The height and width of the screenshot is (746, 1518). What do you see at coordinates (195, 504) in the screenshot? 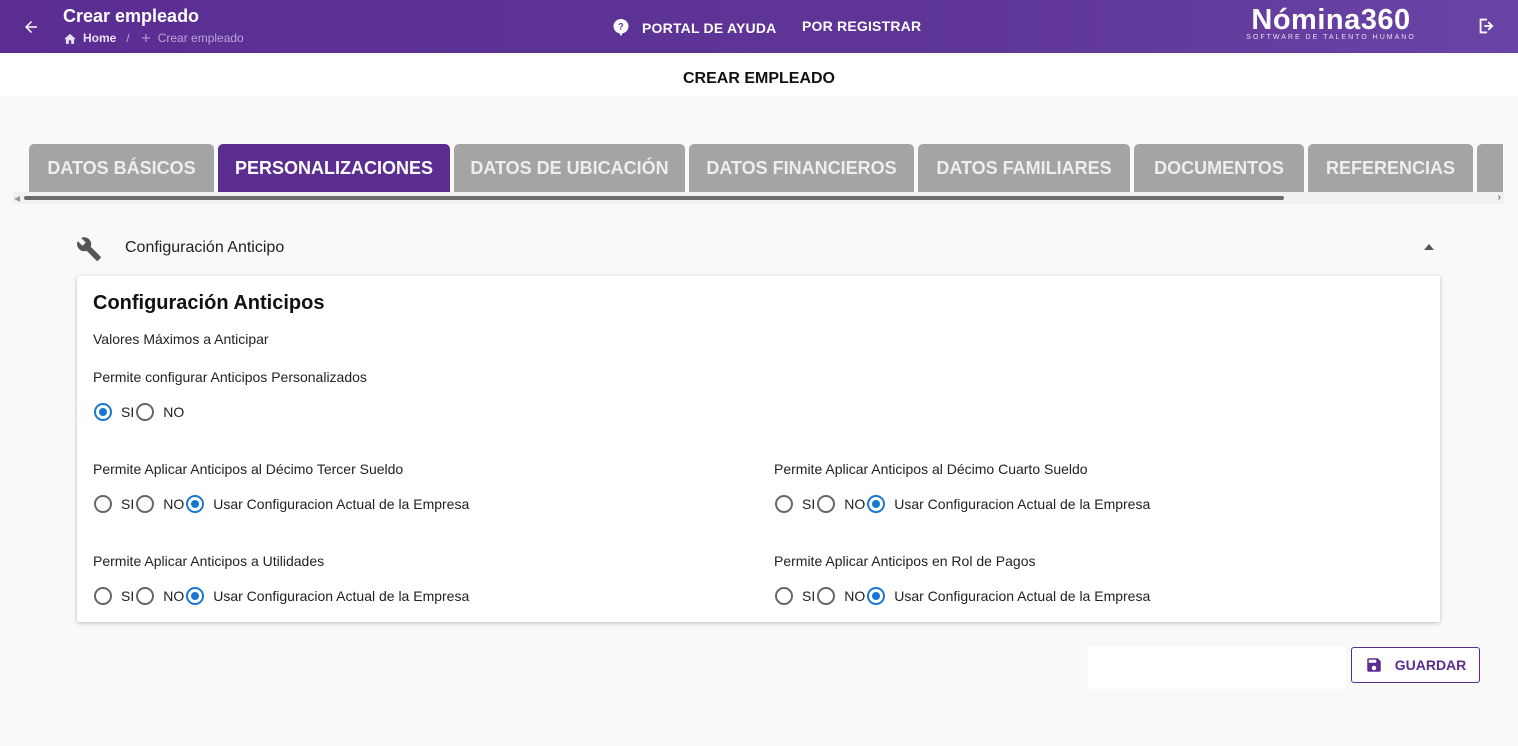
I see `radio-decimo-tercer-empresa` at bounding box center [195, 504].